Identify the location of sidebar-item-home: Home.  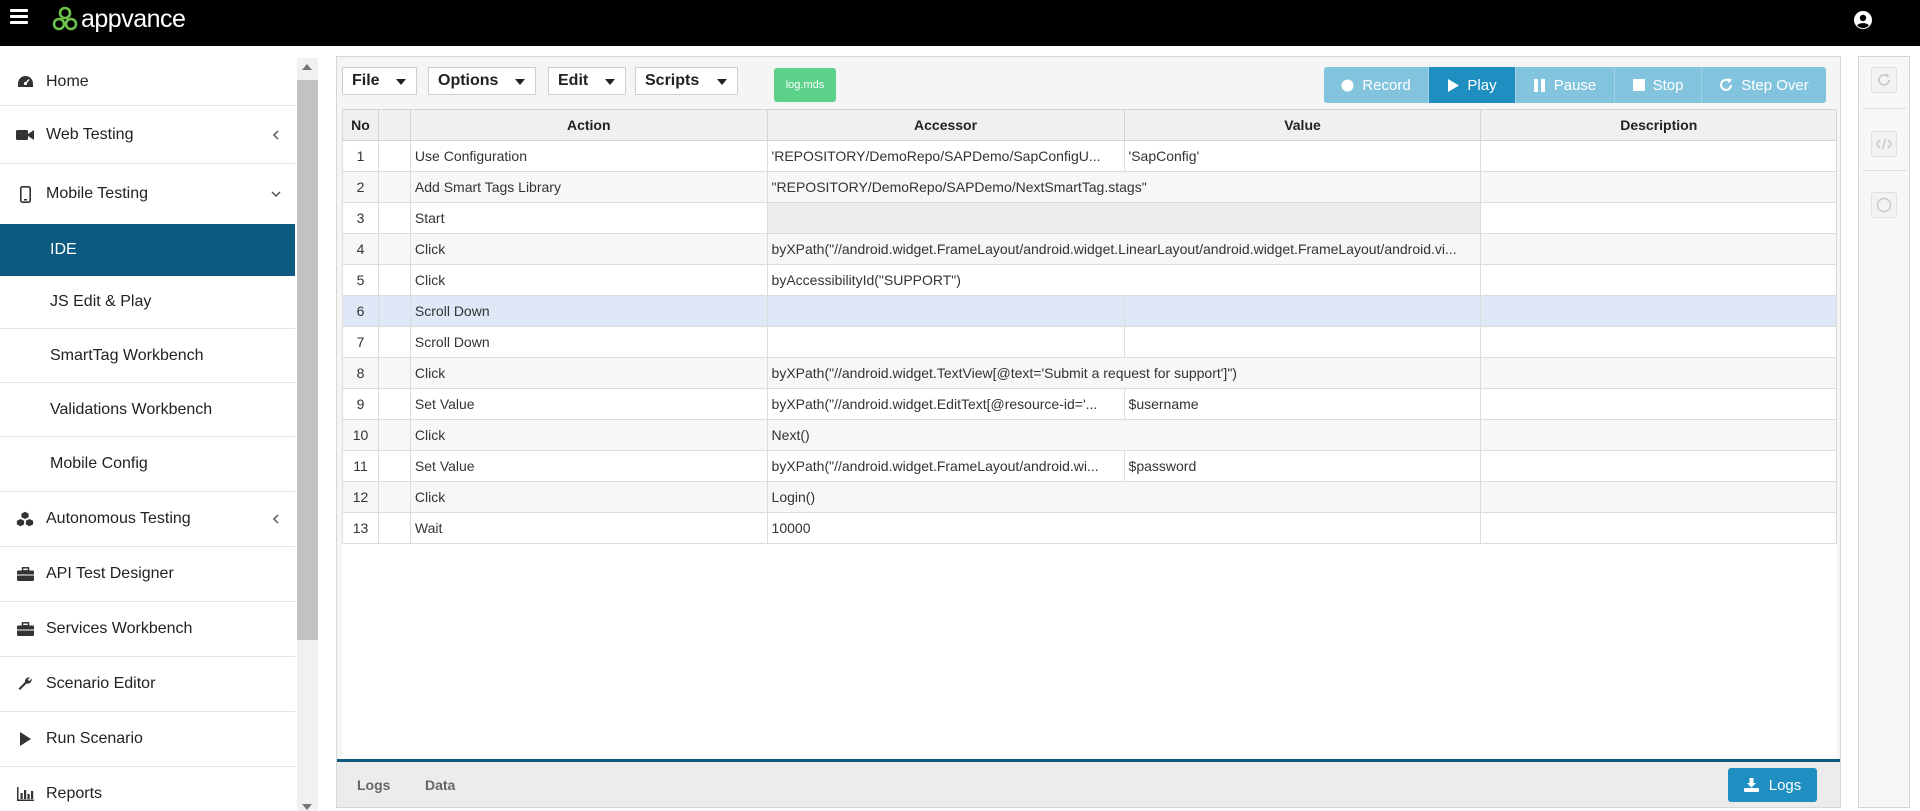
(147, 82).